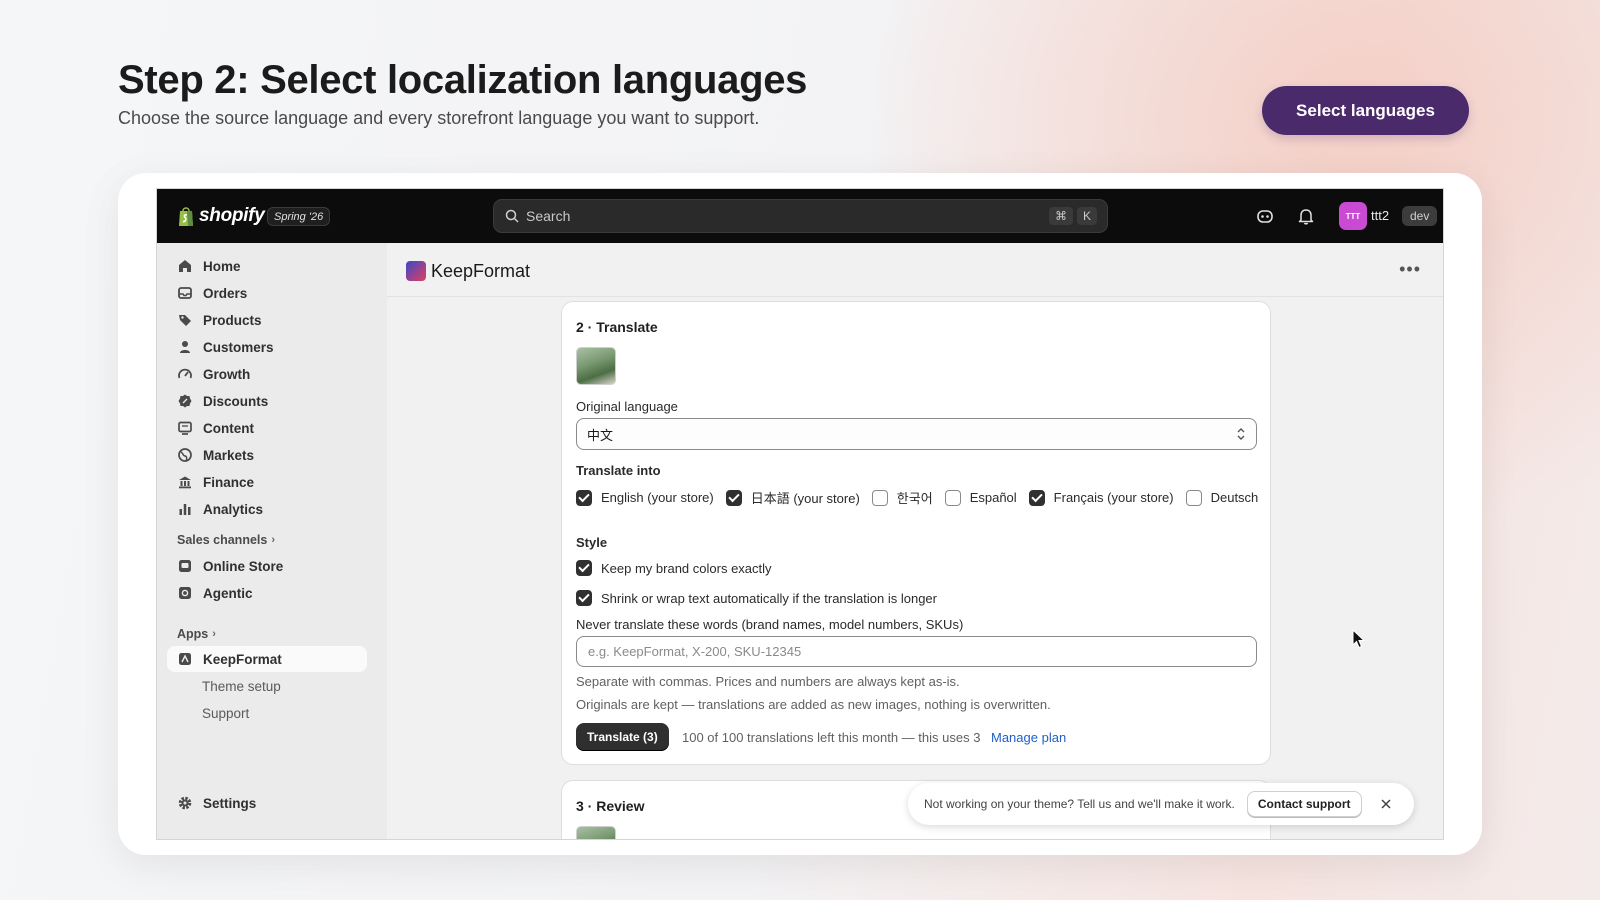 Image resolution: width=1600 pixels, height=900 pixels. What do you see at coordinates (800, 216) in the screenshot?
I see `search-bar: Search ⌘ K` at bounding box center [800, 216].